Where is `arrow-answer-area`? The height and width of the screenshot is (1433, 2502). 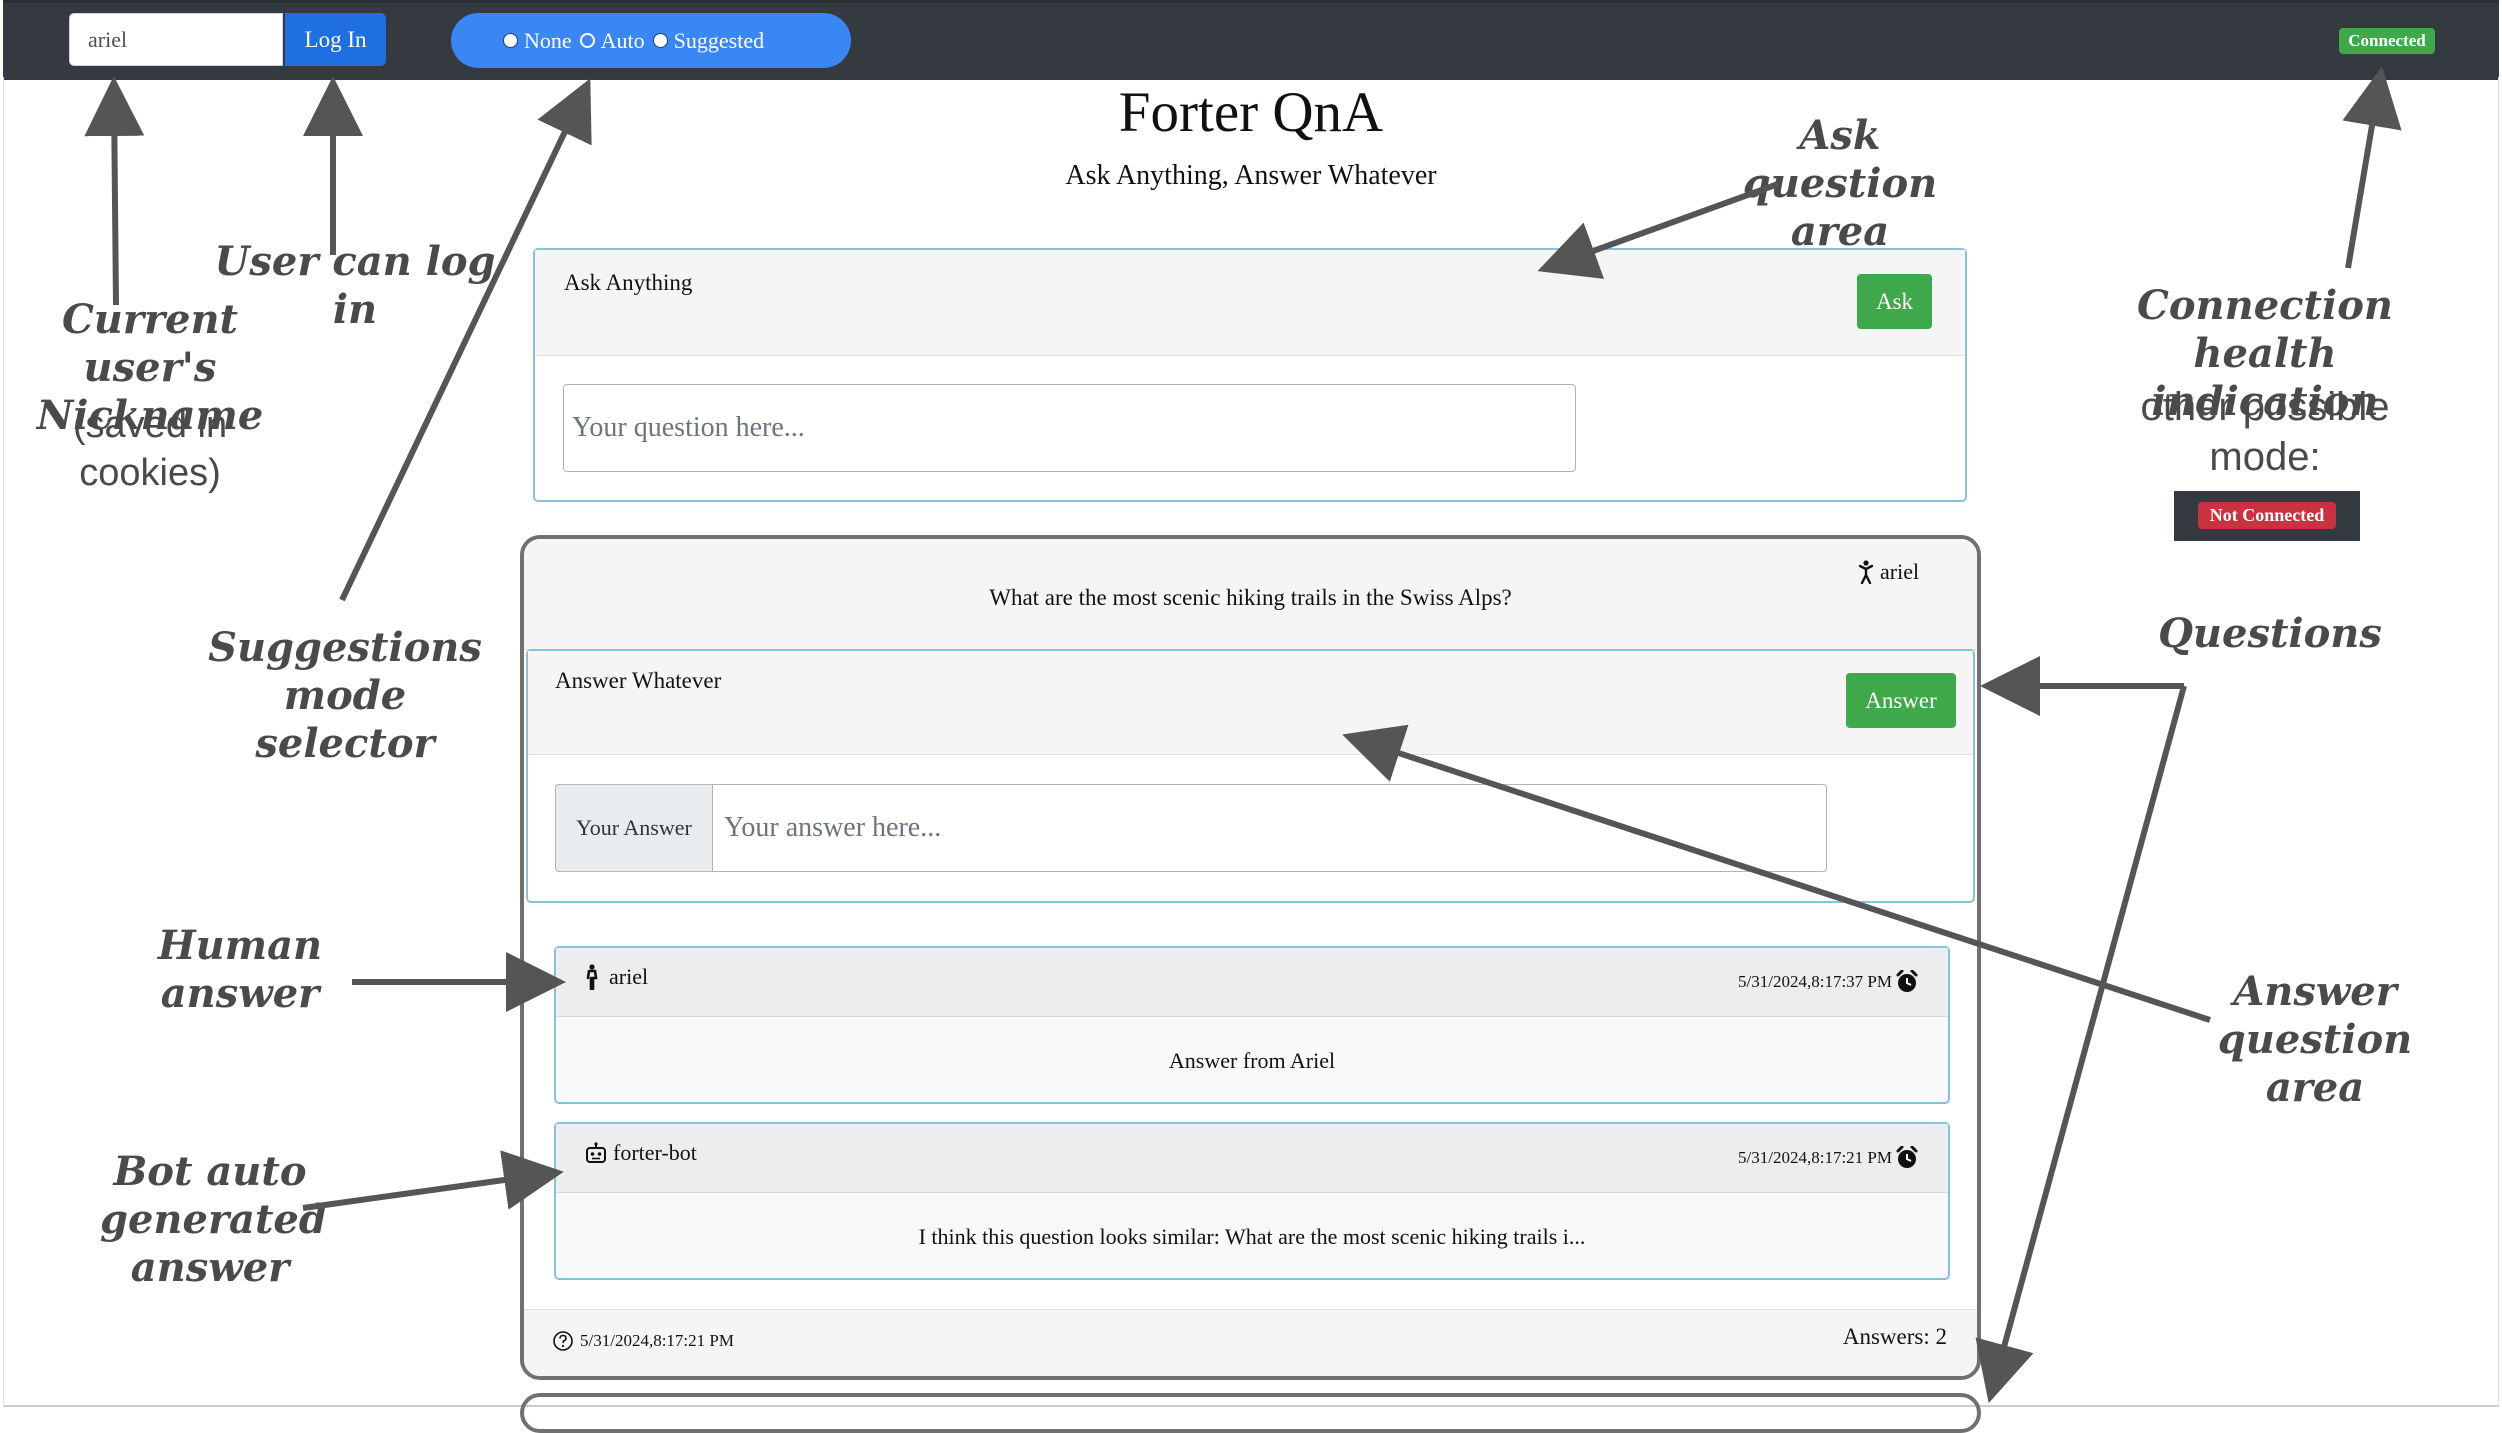 arrow-answer-area is located at coordinates (1776, 873).